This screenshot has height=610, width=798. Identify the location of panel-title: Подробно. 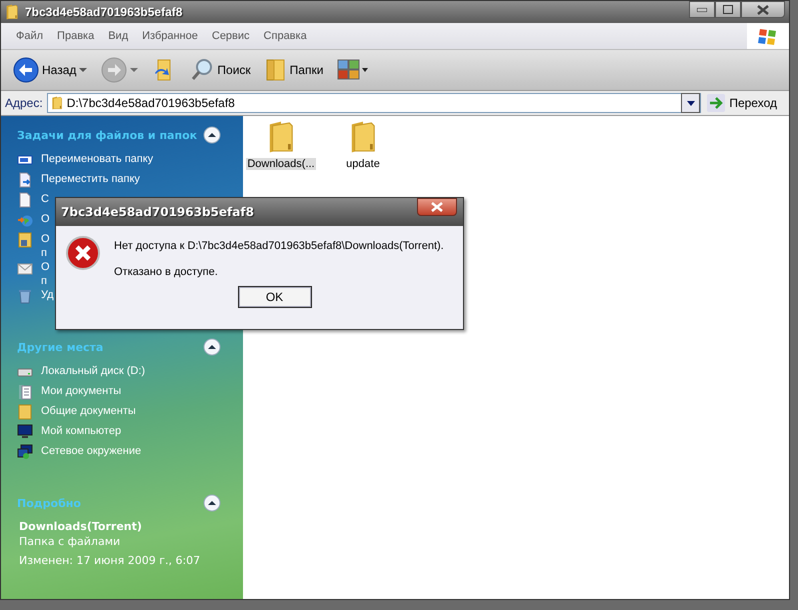
(49, 503).